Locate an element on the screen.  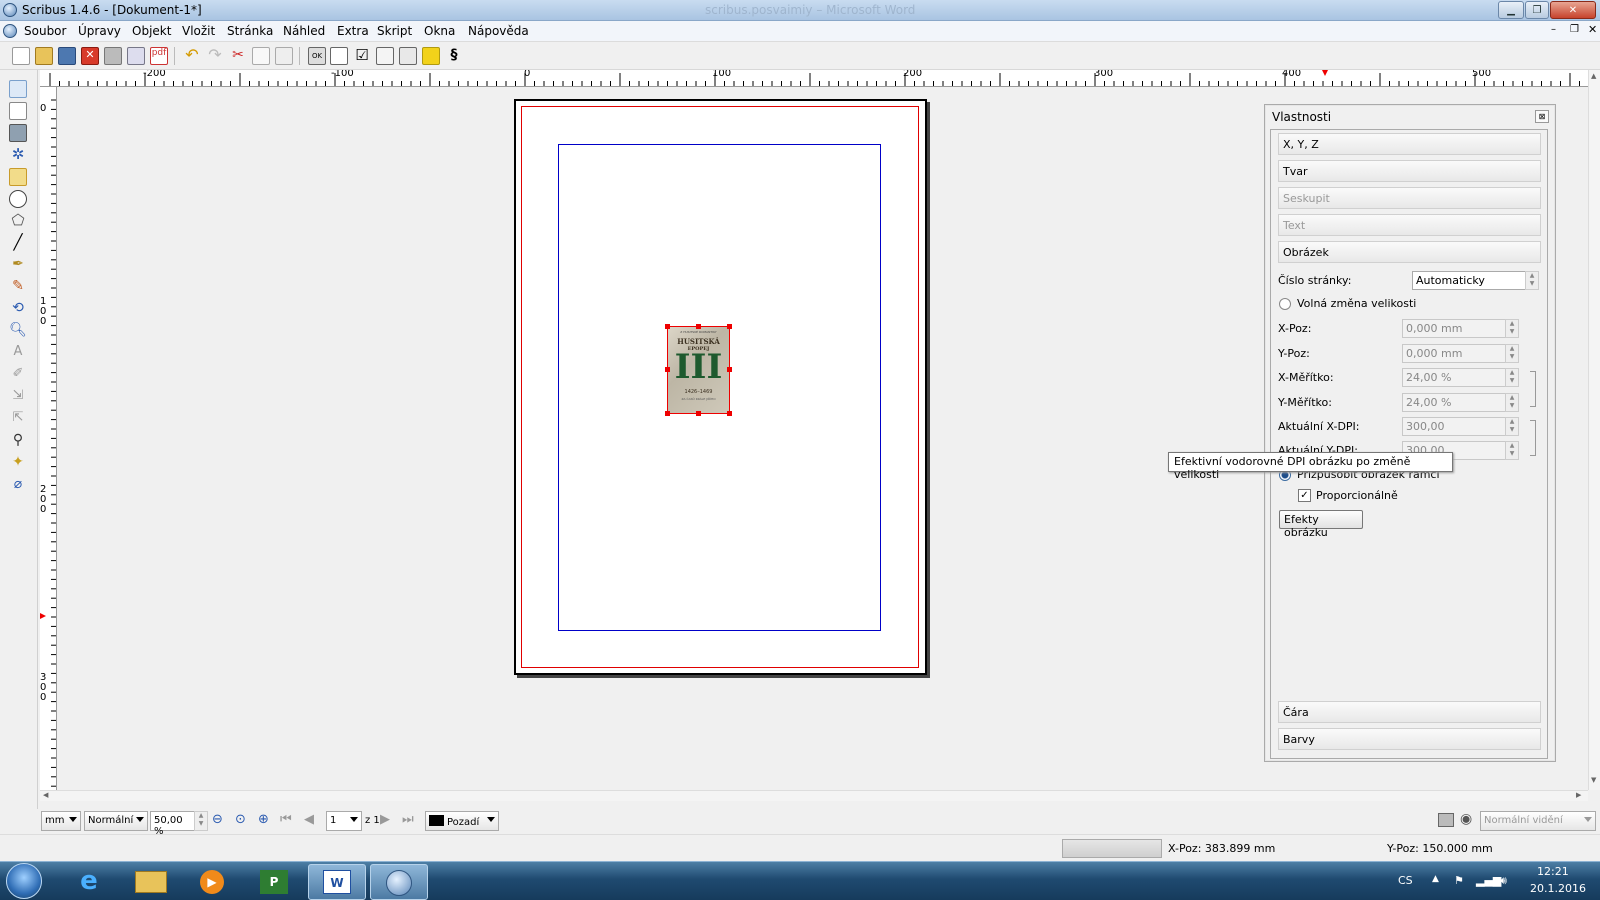
next-page-icon: ▶ is located at coordinates (385, 819).